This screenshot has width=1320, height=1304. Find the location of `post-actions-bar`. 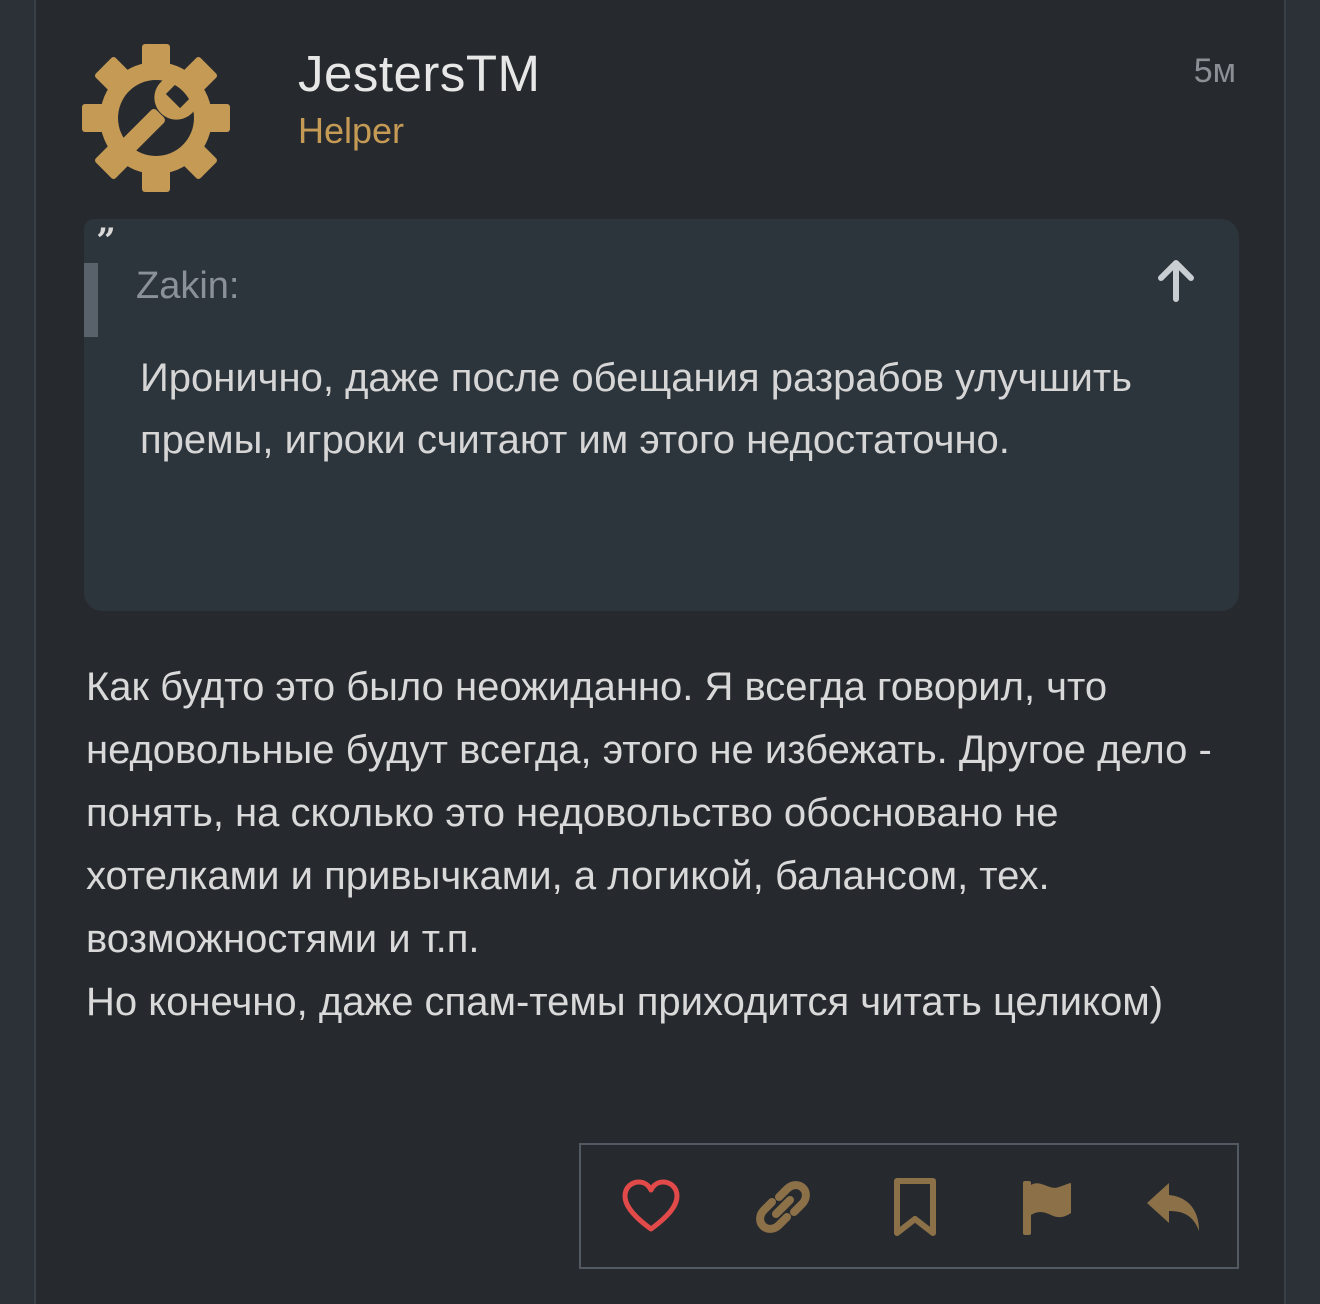

post-actions-bar is located at coordinates (909, 1206).